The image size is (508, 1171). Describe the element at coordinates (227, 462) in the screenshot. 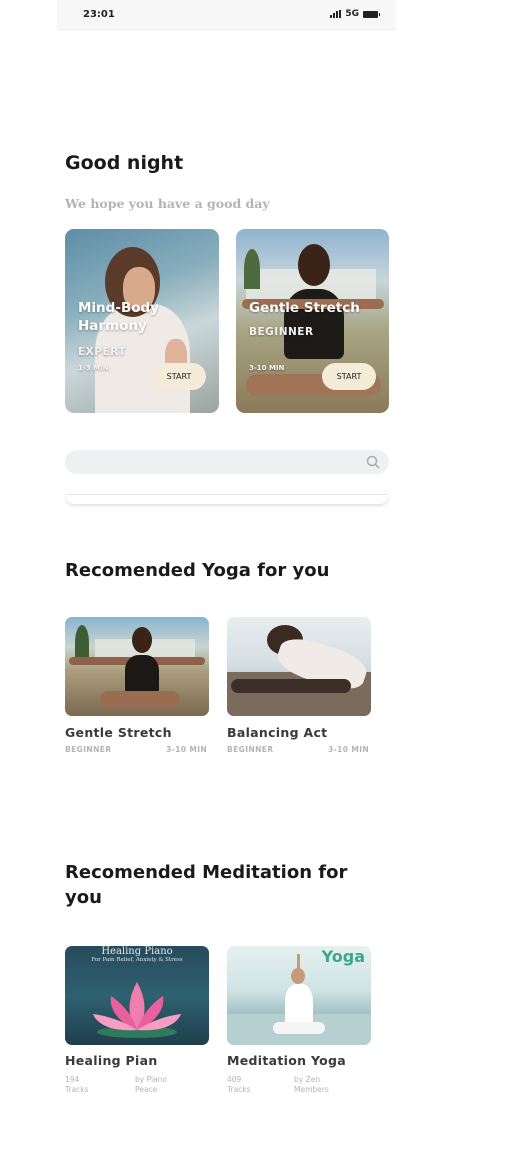

I see `search-input` at that location.